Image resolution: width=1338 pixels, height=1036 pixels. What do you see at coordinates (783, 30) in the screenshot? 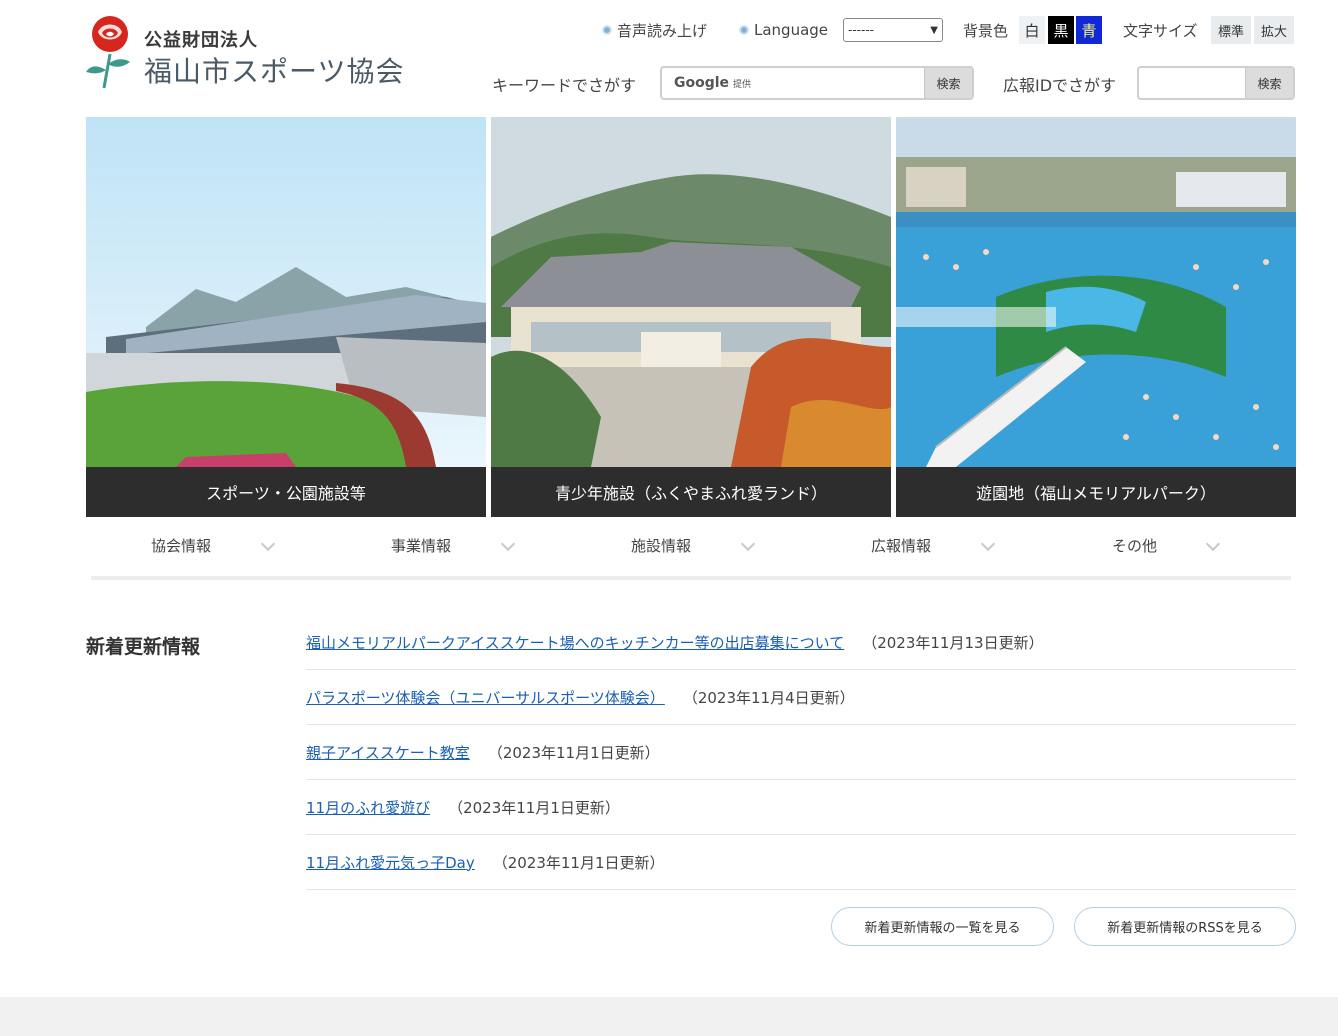
I see `language-label: Language` at bounding box center [783, 30].